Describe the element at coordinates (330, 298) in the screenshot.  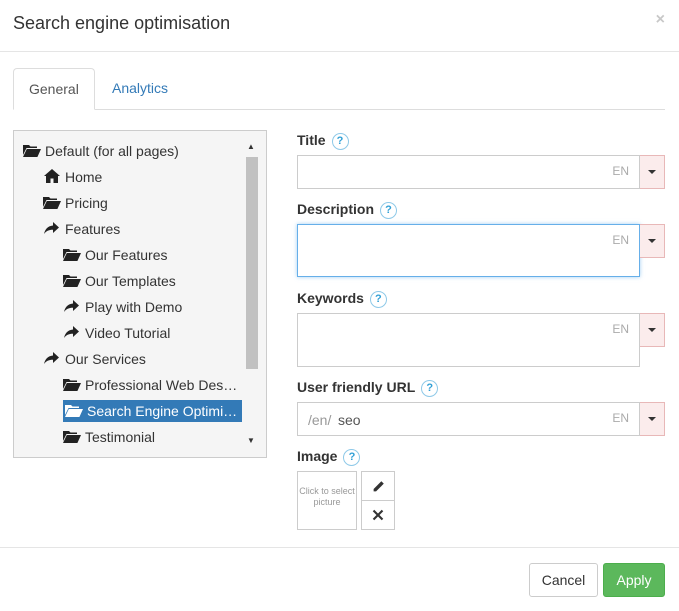
I see `keywords-label-text: Keywords` at that location.